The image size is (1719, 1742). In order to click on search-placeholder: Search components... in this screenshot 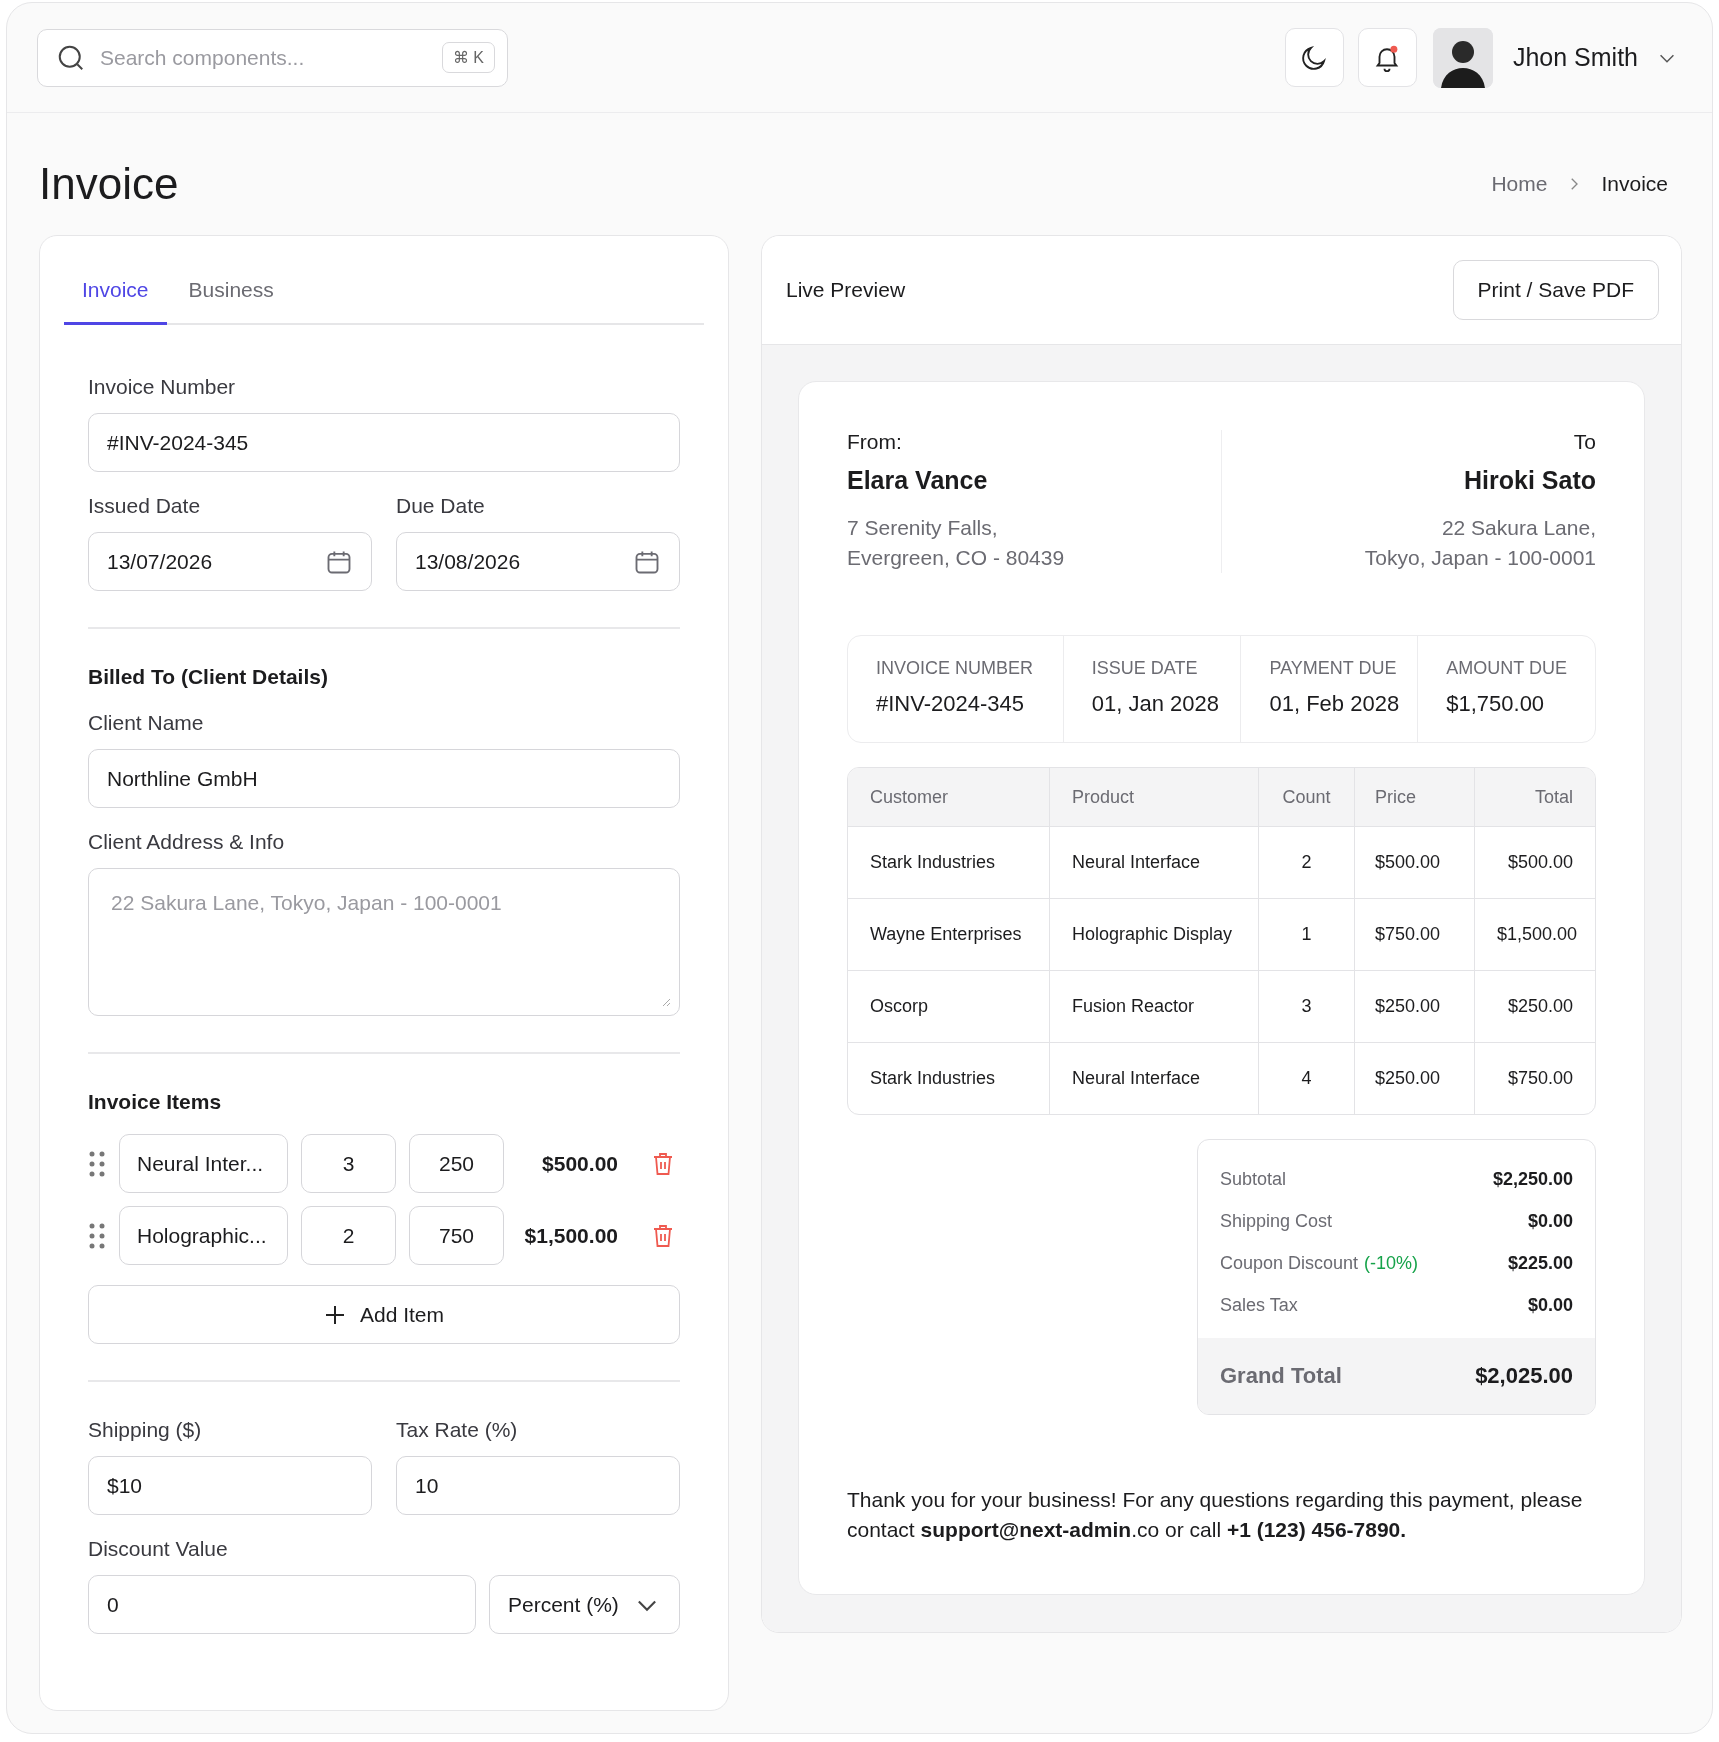, I will do `click(203, 57)`.